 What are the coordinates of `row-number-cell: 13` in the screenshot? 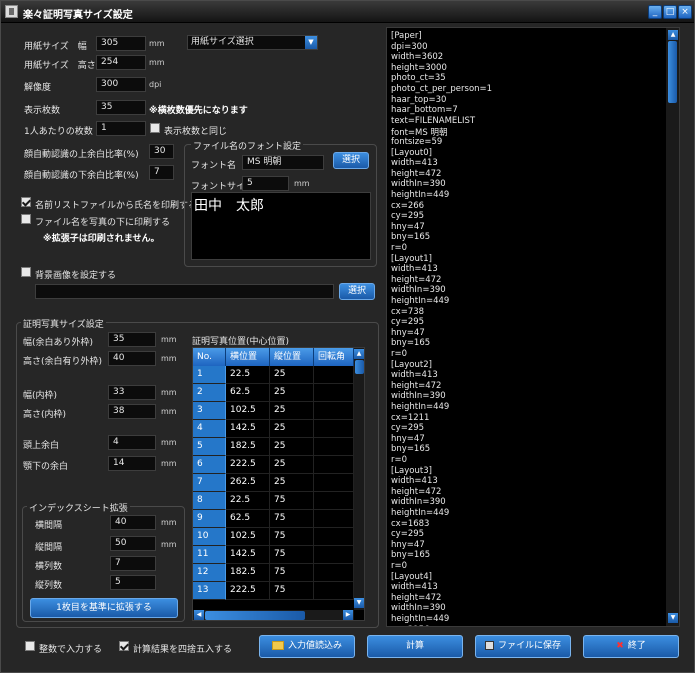 It's located at (209, 591).